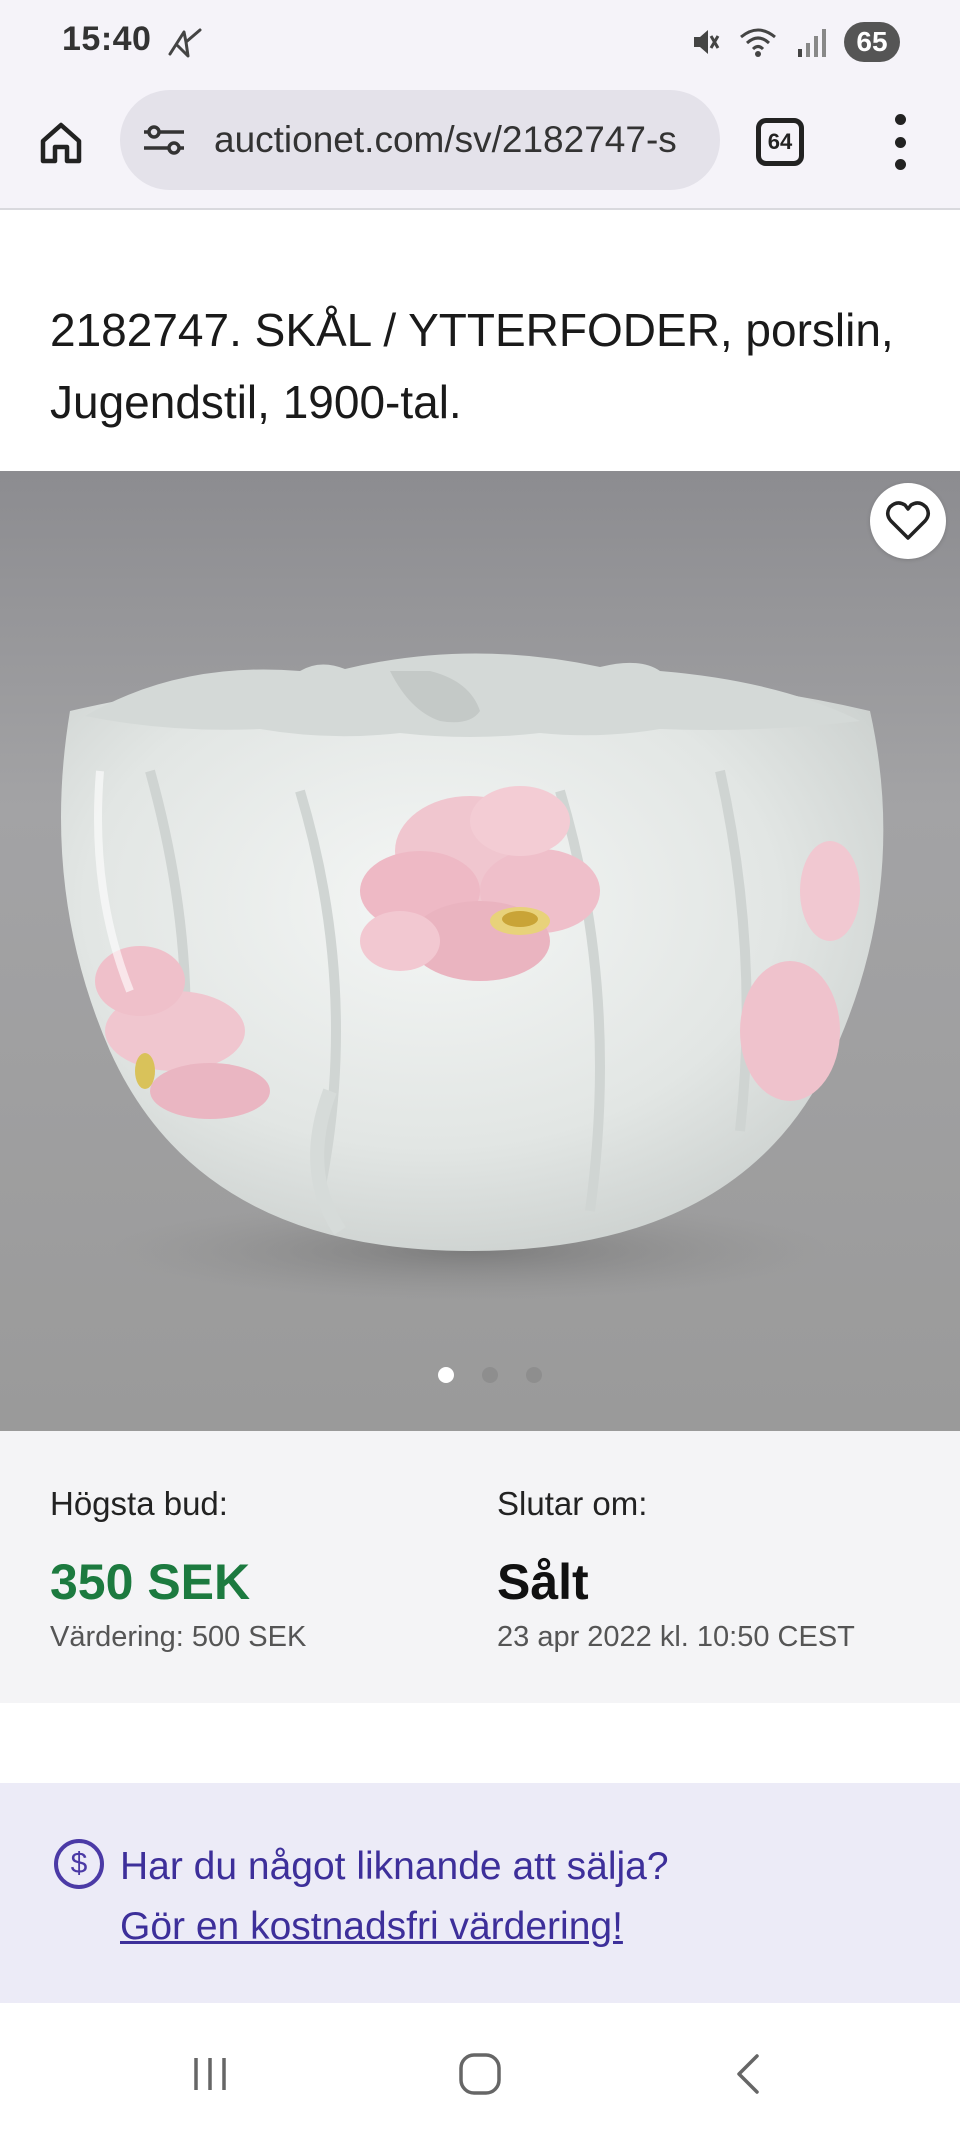 The height and width of the screenshot is (2133, 960). I want to click on tune-icon, so click(164, 140).